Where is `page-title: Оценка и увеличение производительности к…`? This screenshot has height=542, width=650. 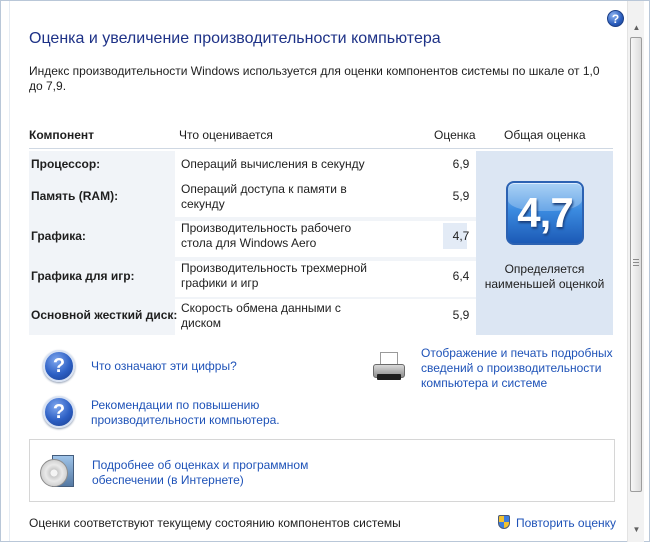
page-title: Оценка и увеличение производительности к… is located at coordinates (235, 38).